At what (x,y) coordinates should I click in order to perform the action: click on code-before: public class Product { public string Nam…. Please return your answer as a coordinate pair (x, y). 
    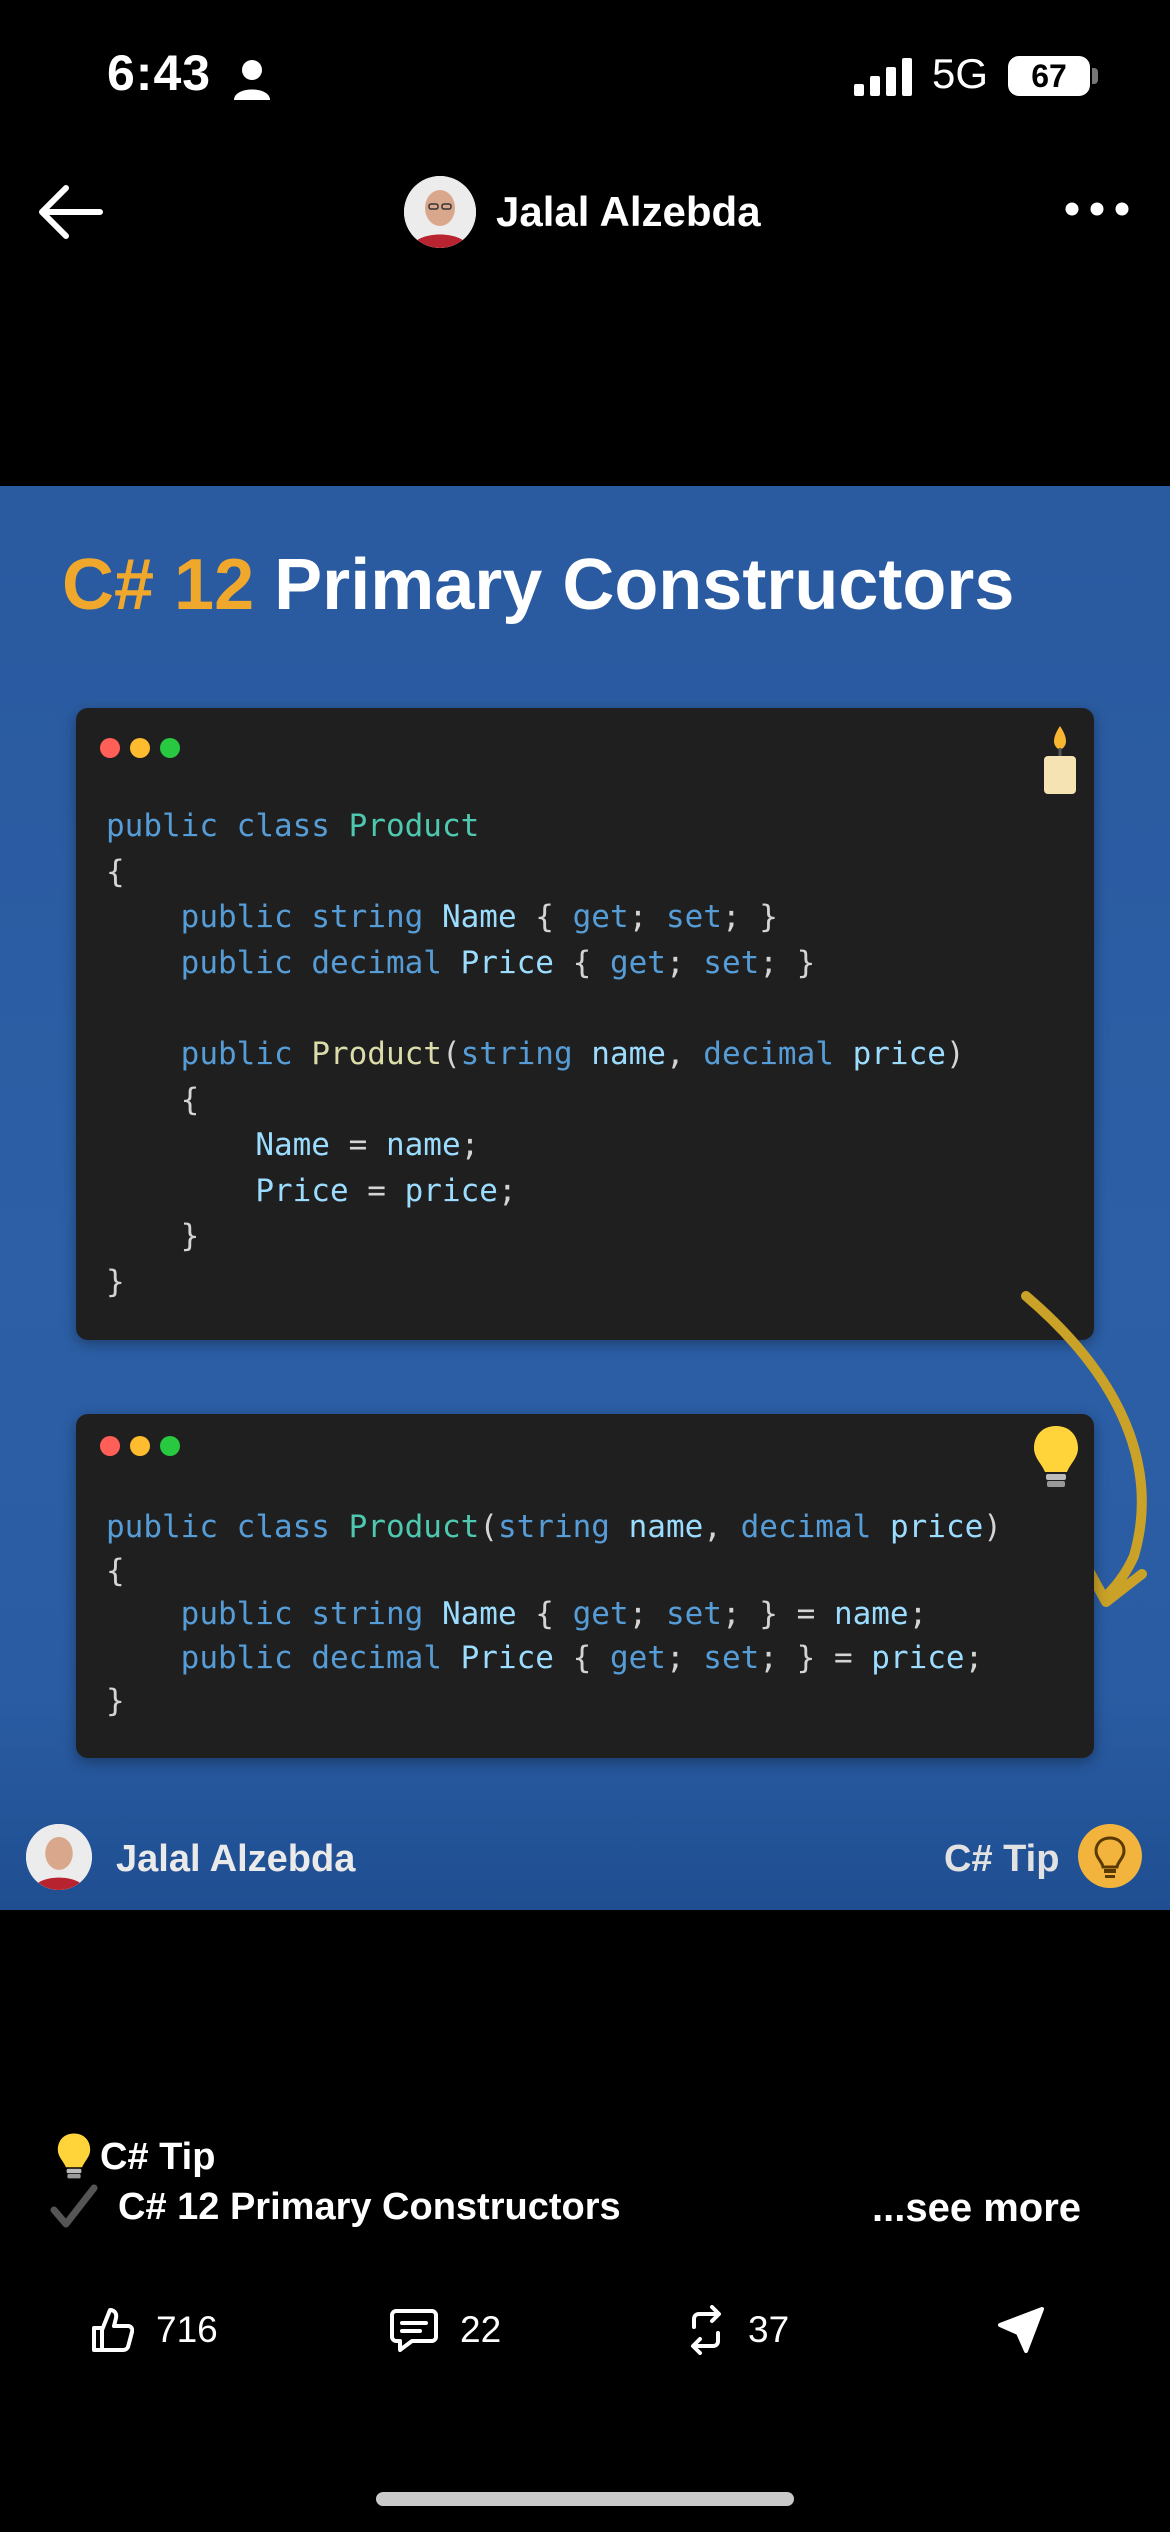
    Looking at the image, I should click on (535, 1055).